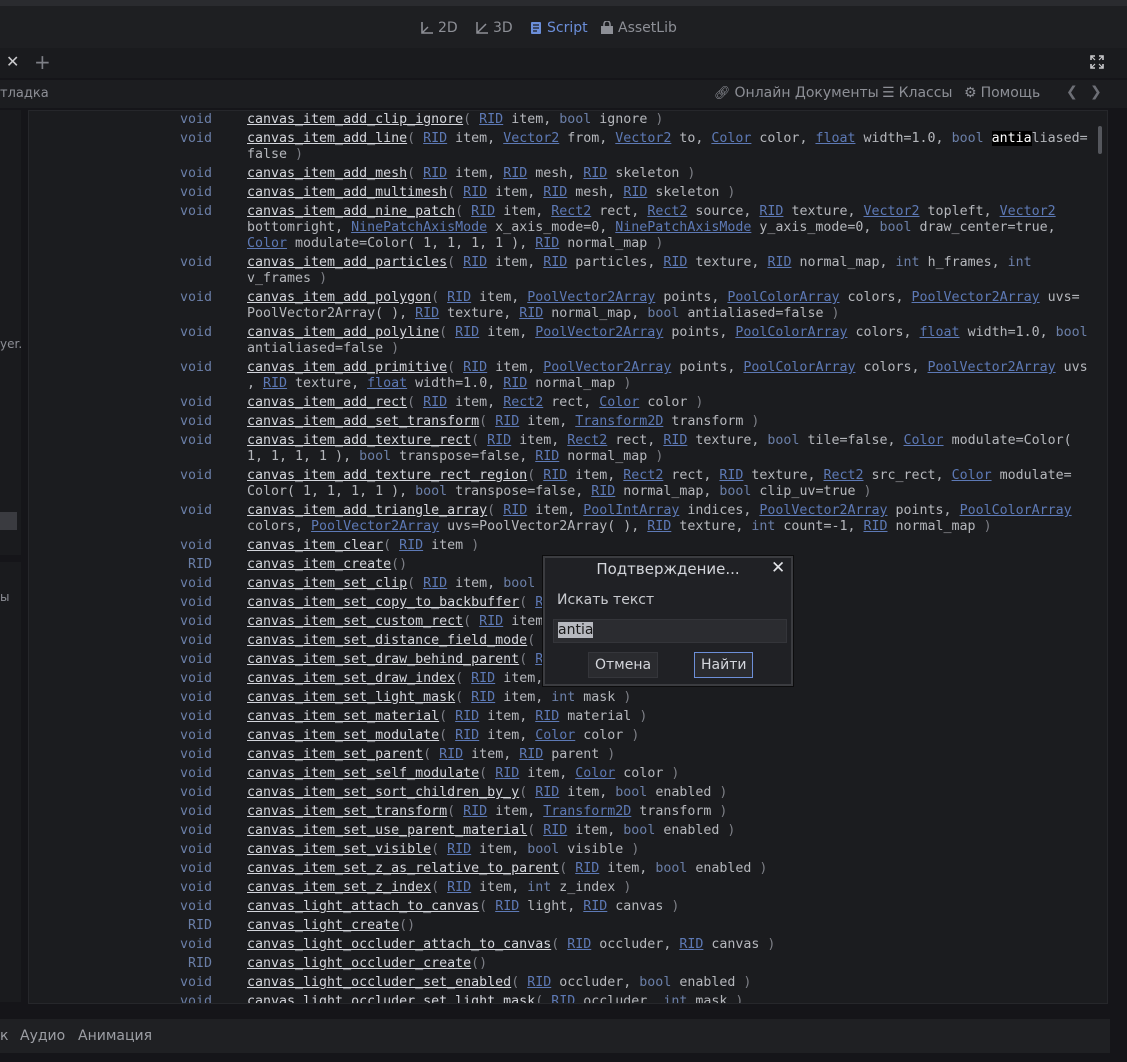 The width and height of the screenshot is (1127, 1062). Describe the element at coordinates (355, 119) in the screenshot. I see `method-link: canvas_item_add_clip_ignore` at that location.